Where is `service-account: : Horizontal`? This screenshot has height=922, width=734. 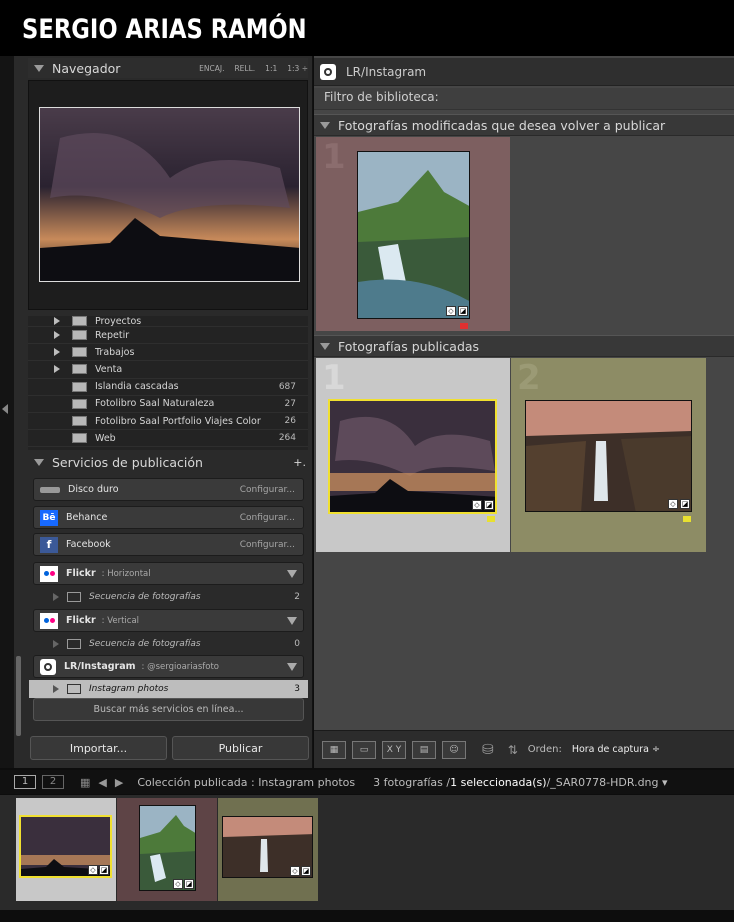 service-account: : Horizontal is located at coordinates (126, 573).